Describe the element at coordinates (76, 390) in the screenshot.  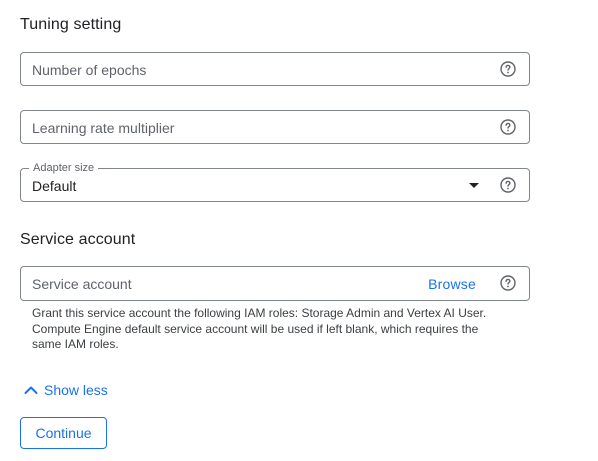
I see `show-less-label: Show less` at that location.